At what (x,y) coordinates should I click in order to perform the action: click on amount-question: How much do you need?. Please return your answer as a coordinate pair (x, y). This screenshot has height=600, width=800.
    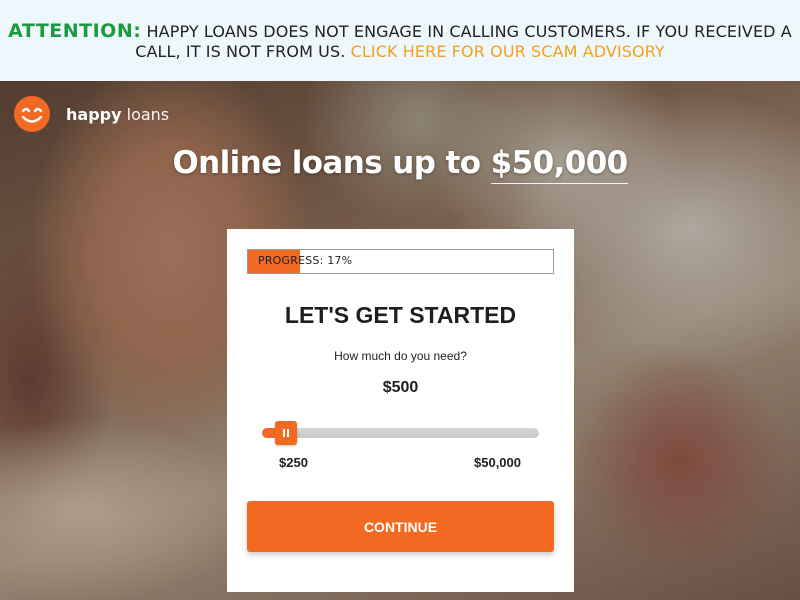
    Looking at the image, I should click on (400, 356).